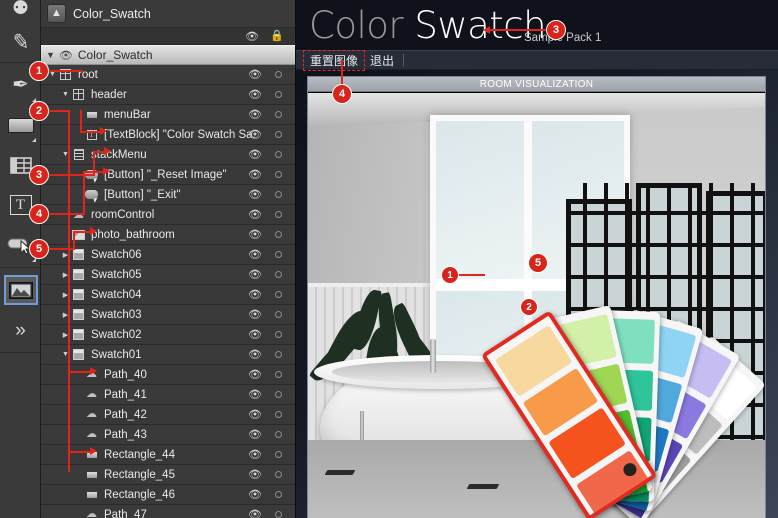 The height and width of the screenshot is (518, 778). What do you see at coordinates (56, 13) in the screenshot?
I see `export-icon: ▲` at bounding box center [56, 13].